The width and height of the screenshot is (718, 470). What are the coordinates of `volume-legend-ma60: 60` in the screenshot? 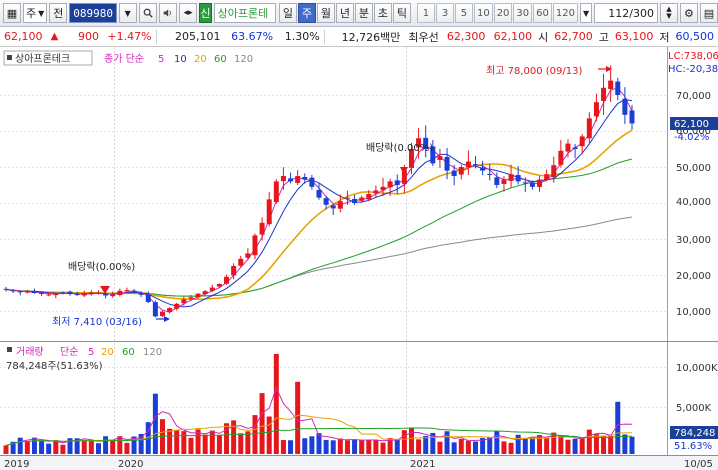 It's located at (128, 352).